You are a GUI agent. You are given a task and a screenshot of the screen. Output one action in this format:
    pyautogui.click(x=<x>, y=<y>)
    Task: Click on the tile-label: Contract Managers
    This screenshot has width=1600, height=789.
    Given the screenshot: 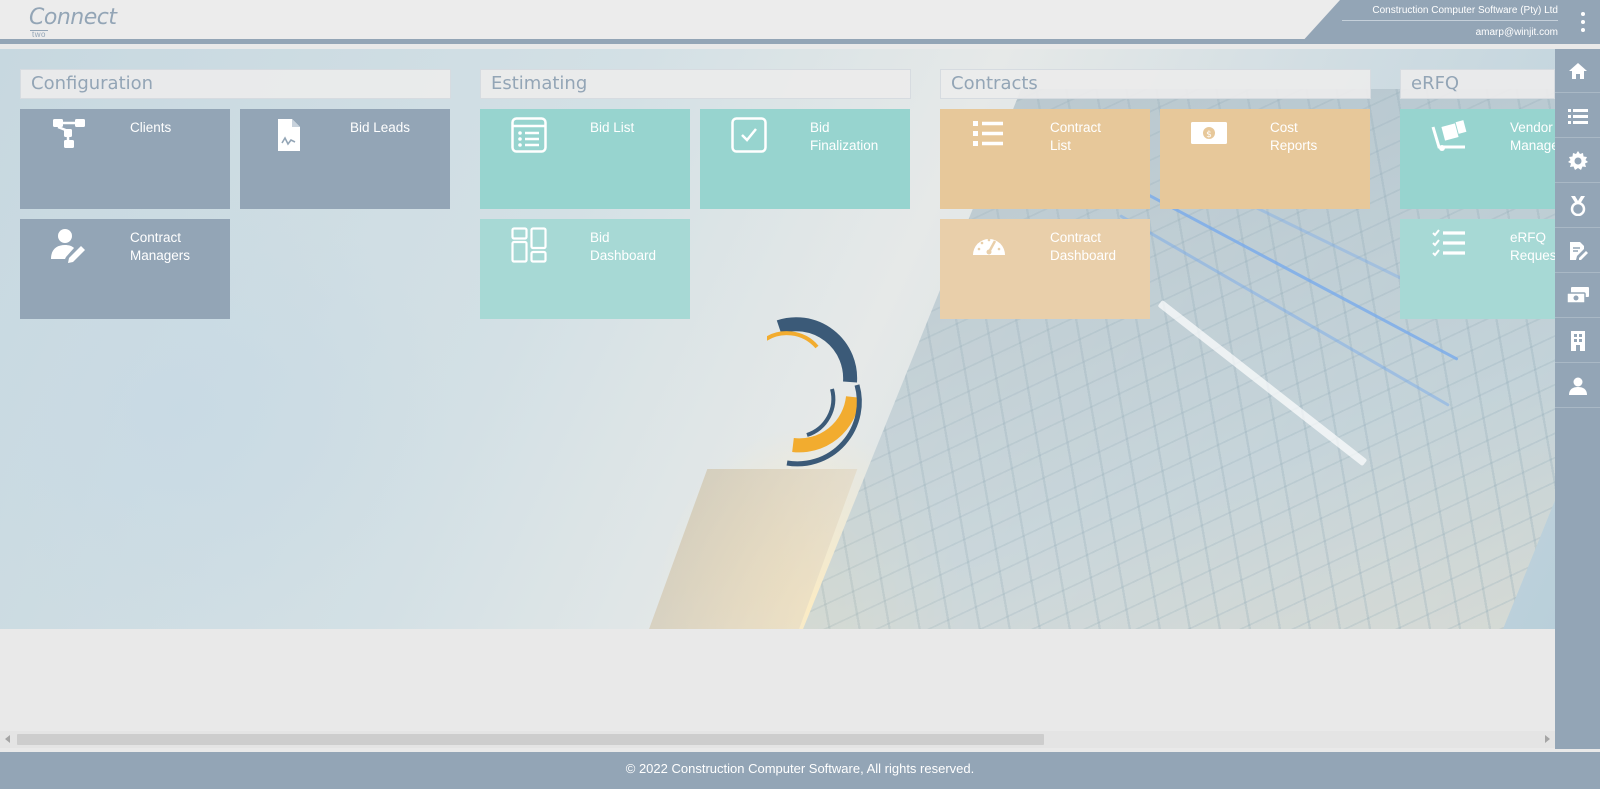 What is the action you would take?
    pyautogui.click(x=178, y=247)
    